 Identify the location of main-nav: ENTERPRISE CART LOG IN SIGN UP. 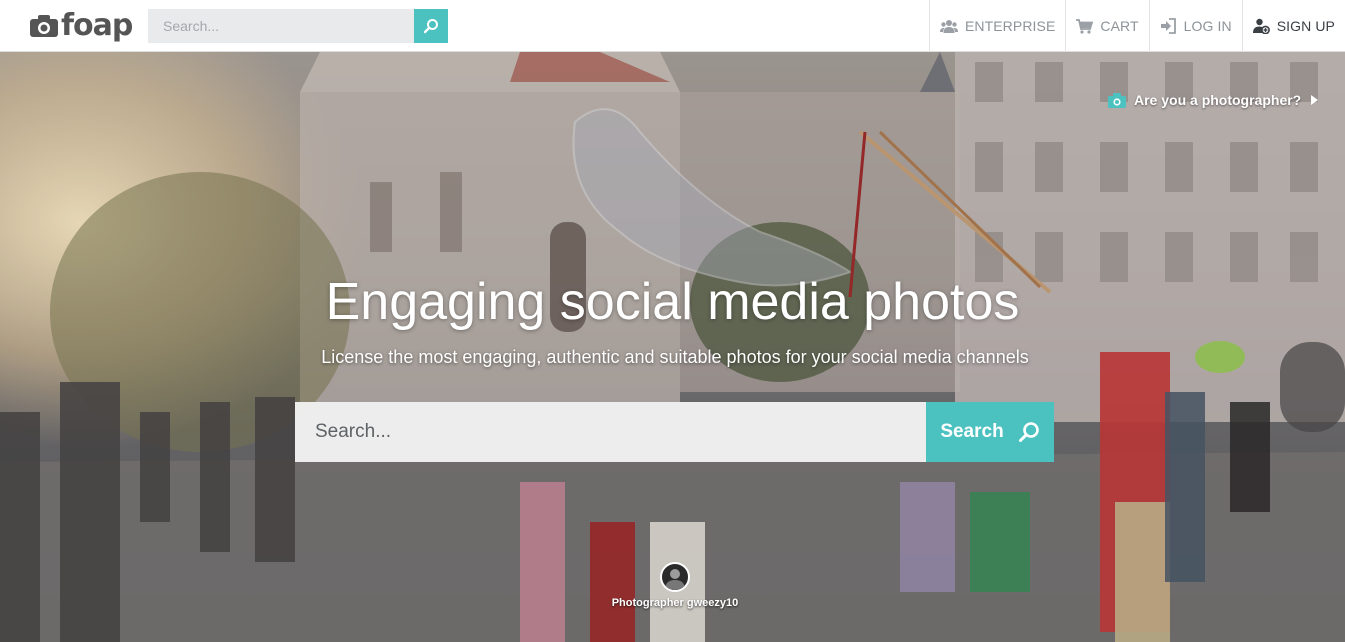
(1136, 26).